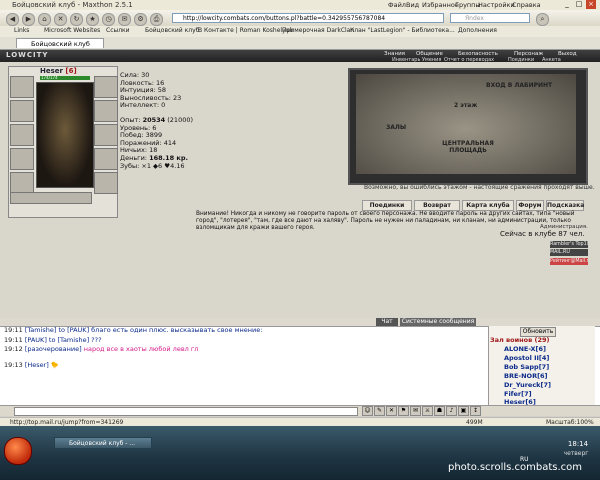 The width and height of the screenshot is (600, 480). I want to click on forward-icon: ▶, so click(28, 19).